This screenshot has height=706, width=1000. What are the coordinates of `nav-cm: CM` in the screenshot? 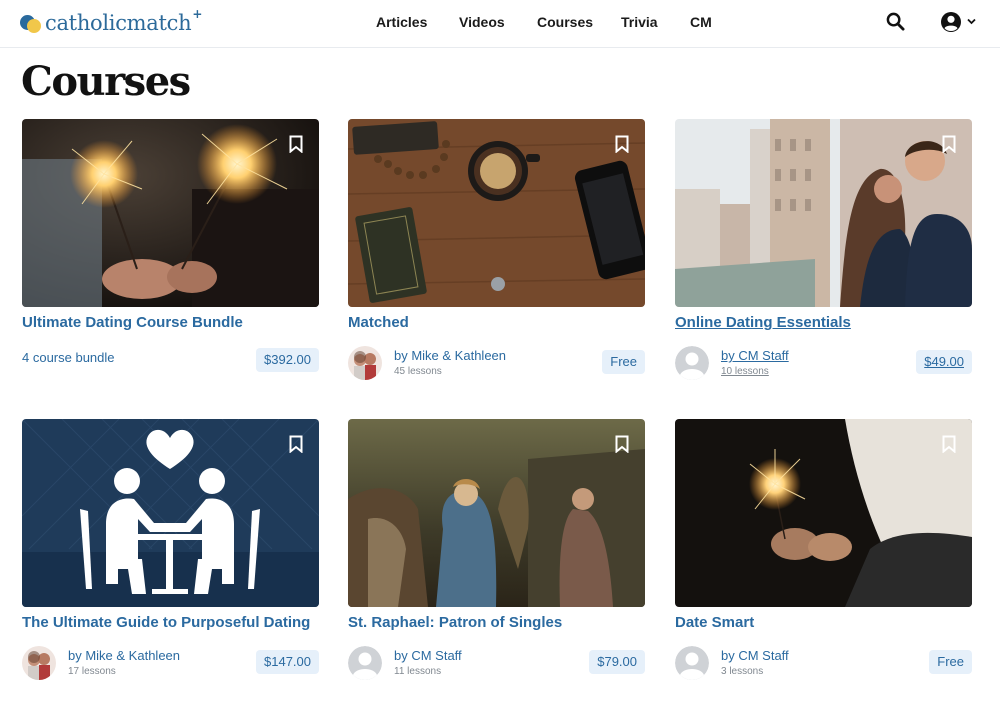 It's located at (701, 22).